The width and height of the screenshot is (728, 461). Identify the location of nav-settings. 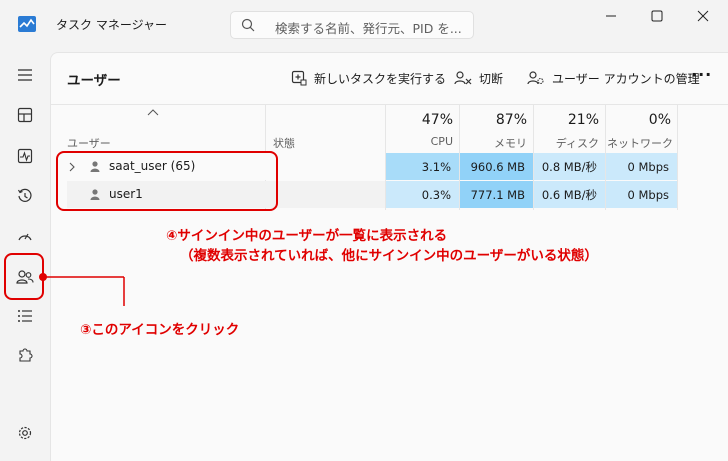
(25, 433).